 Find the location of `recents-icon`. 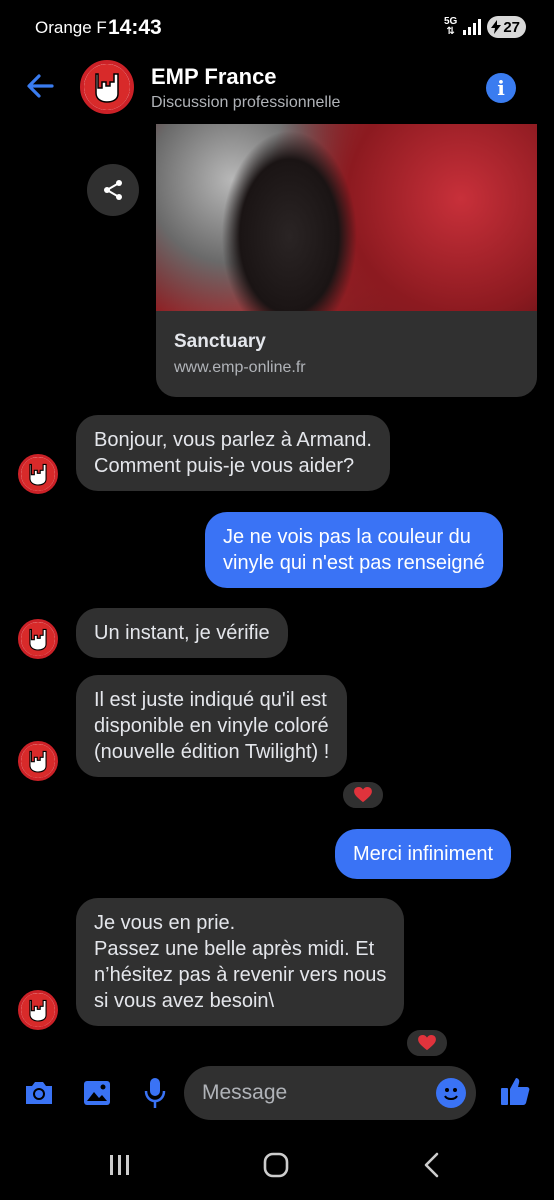

recents-icon is located at coordinates (119, 1165).